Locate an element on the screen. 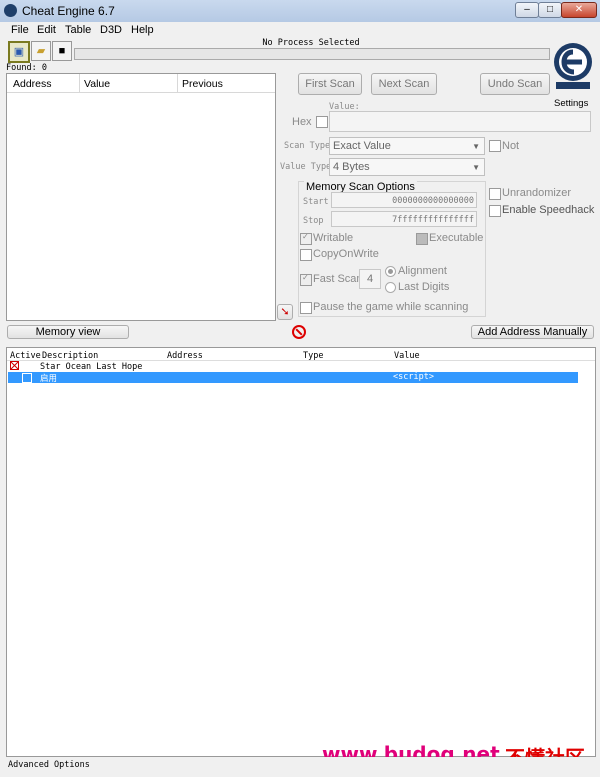 The width and height of the screenshot is (600, 777). title-bar: Cheat Engine 6.7 – □ ✕ is located at coordinates (300, 11).